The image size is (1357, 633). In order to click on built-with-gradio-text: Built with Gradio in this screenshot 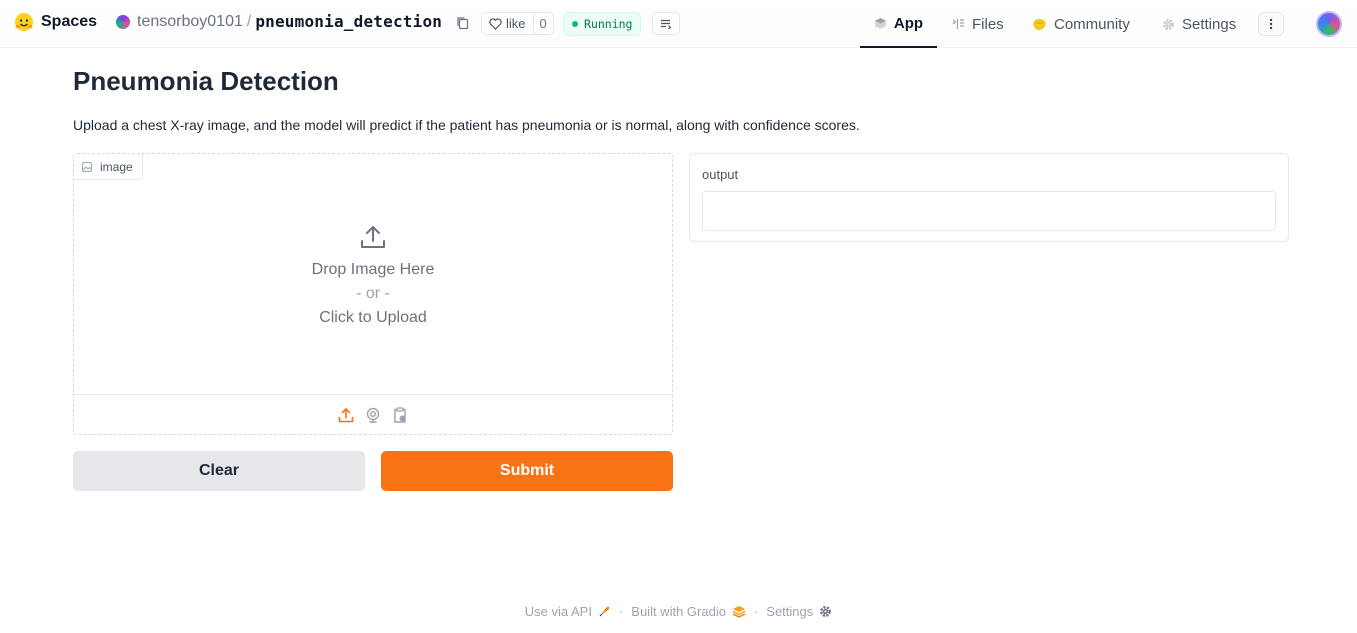, I will do `click(678, 611)`.